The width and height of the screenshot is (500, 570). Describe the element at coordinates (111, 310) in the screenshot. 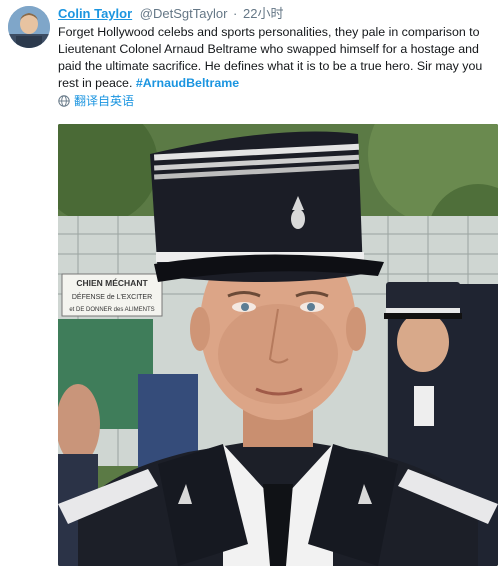

I see `sign-line-3: et DE DONNER des ALIMENTS` at that location.